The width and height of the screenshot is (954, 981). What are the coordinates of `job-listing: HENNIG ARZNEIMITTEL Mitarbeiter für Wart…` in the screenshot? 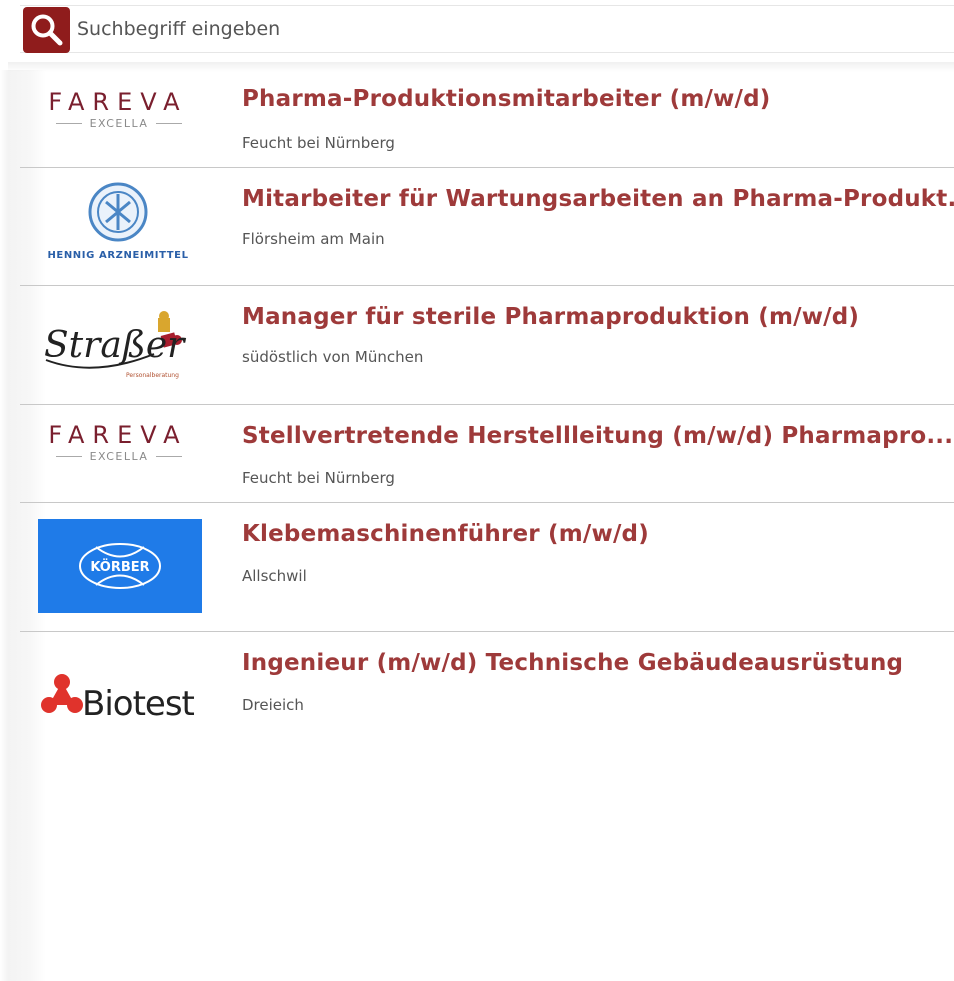 It's located at (487, 227).